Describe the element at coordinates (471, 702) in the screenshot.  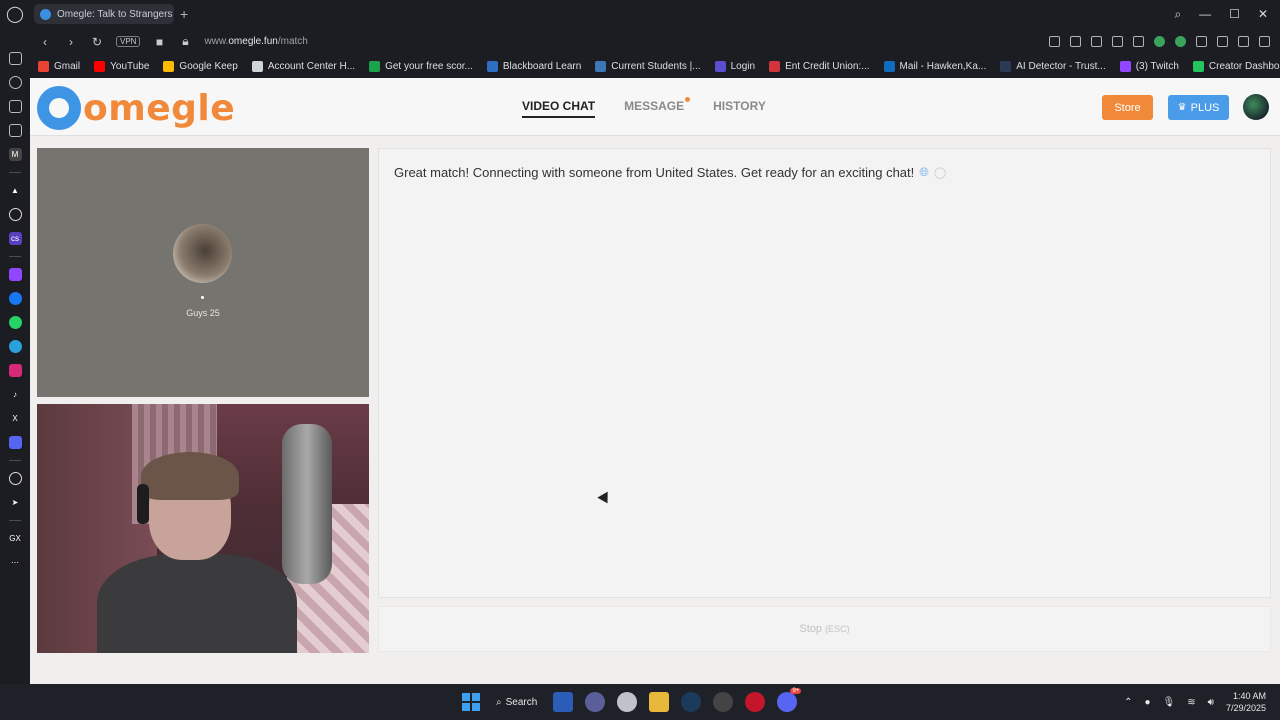
I see `windows-start-icon` at that location.